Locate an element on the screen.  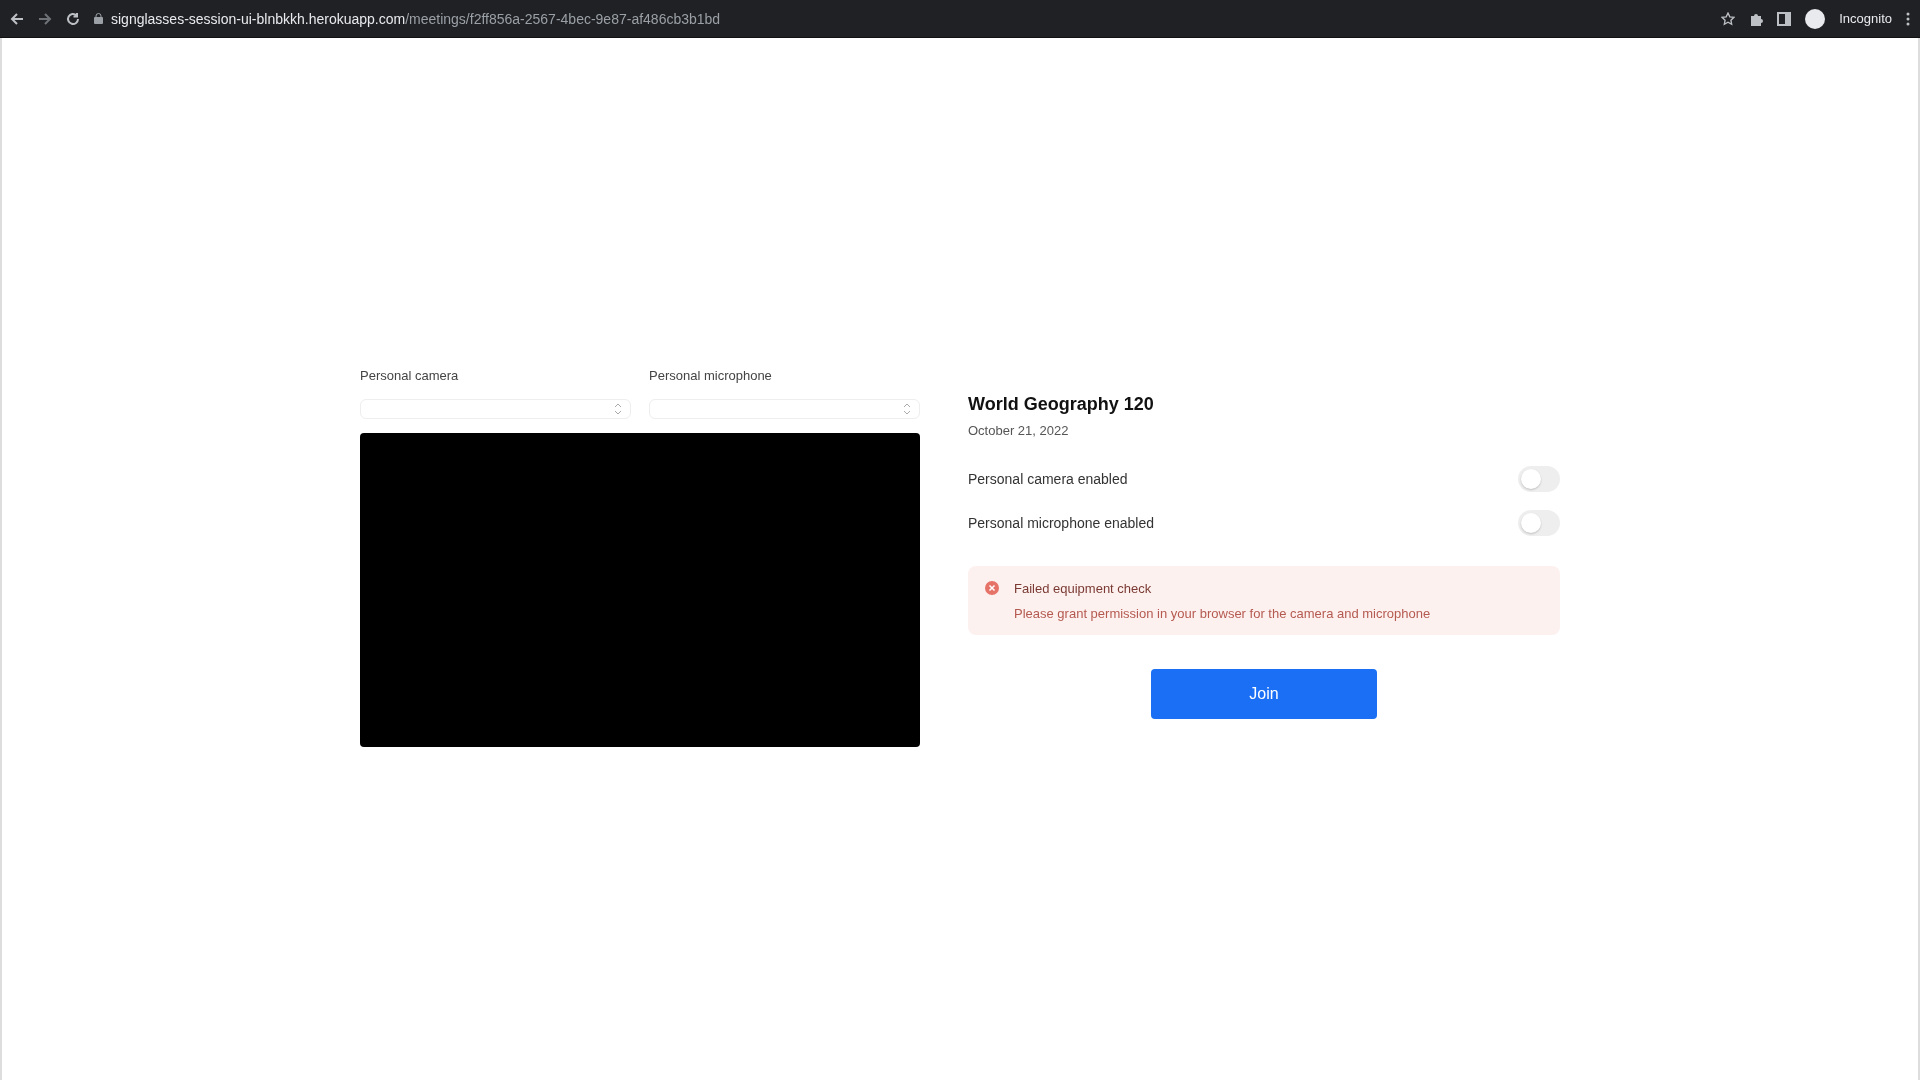
address-bar: signglasses-session-ui-blnbkkh.herokuapp.com/meetings/f2ff856a-2567-4bec-9e87-af486cb3b1bd is located at coordinates (416, 18).